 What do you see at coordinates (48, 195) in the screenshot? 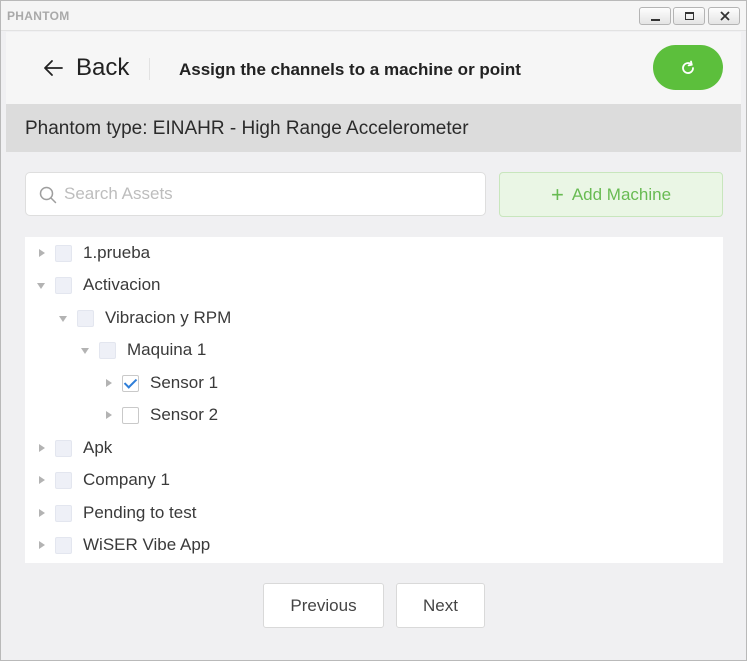
I see `search-icon` at bounding box center [48, 195].